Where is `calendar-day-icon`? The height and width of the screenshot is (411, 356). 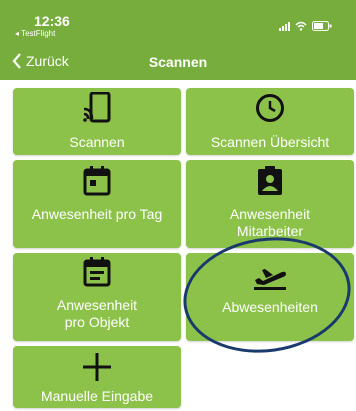 calendar-day-icon is located at coordinates (97, 181).